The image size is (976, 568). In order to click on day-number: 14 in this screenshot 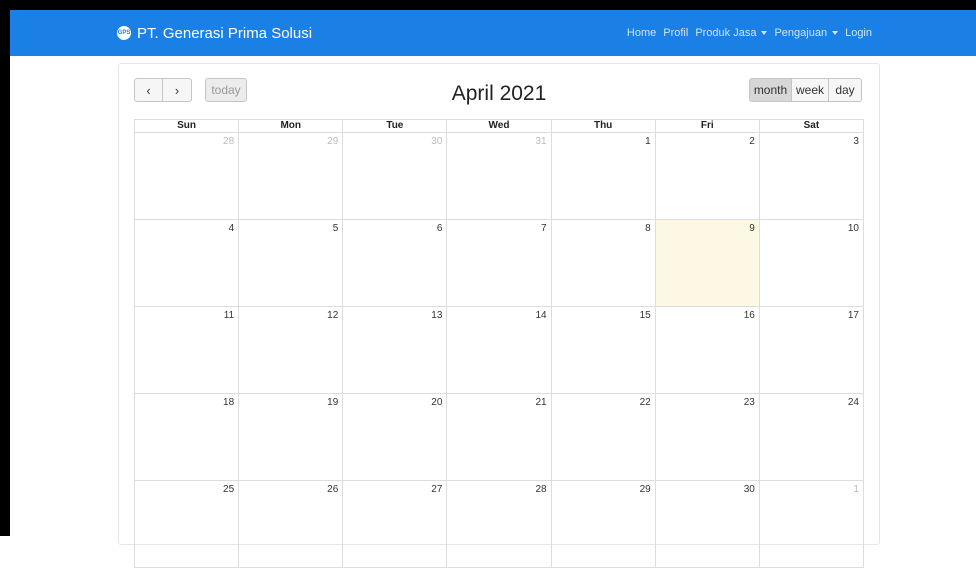, I will do `click(541, 315)`.